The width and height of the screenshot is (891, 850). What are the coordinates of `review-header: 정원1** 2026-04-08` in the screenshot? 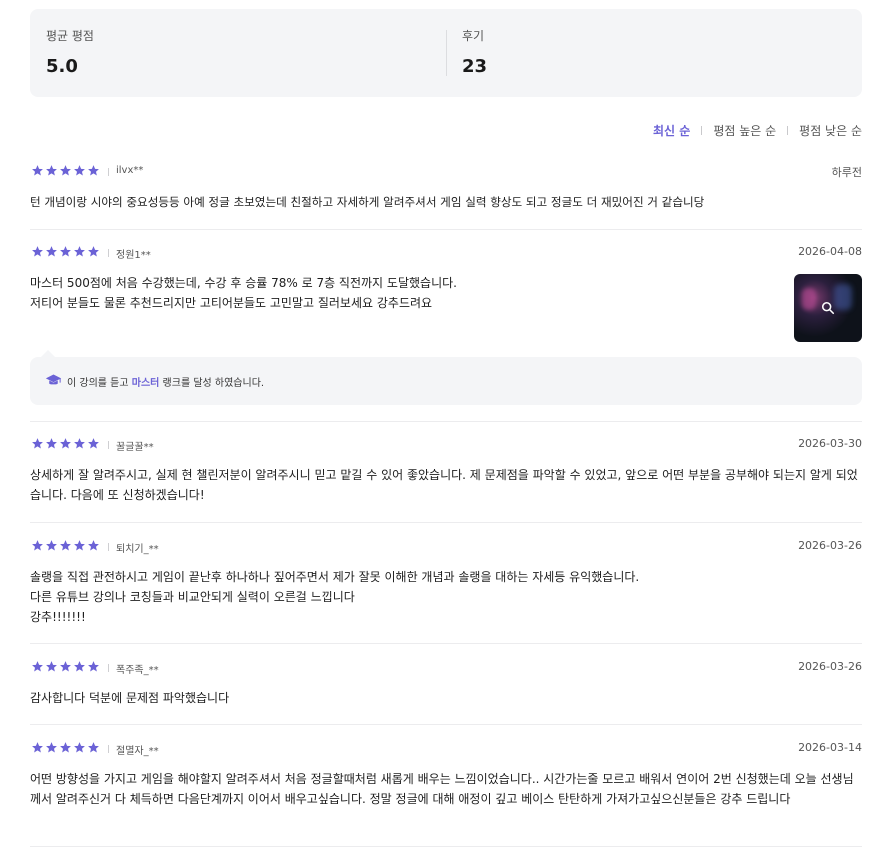 It's located at (446, 253).